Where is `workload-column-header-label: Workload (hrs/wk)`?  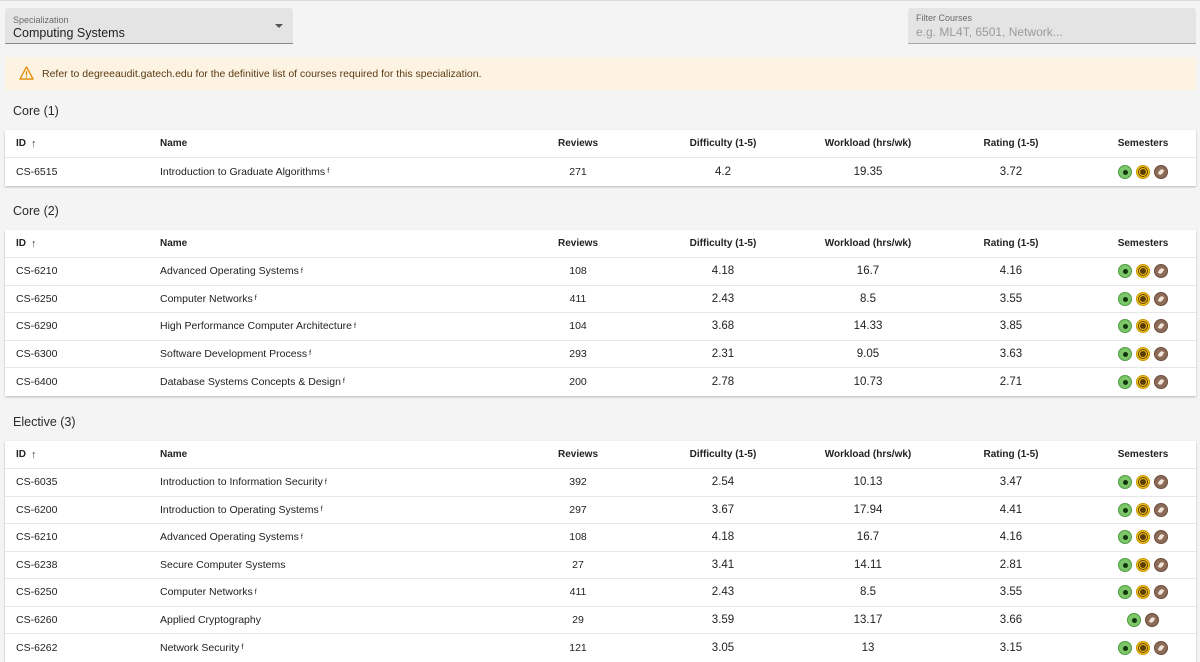 workload-column-header-label: Workload (hrs/wk) is located at coordinates (868, 243).